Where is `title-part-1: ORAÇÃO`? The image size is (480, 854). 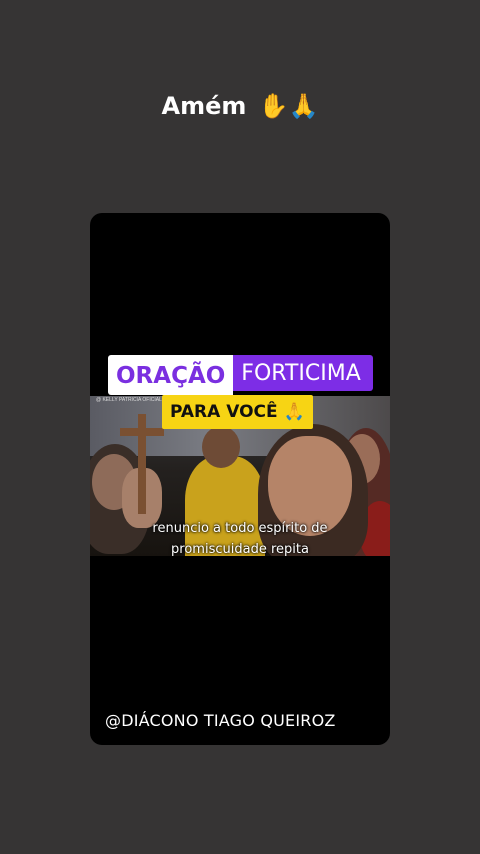
title-part-1: ORAÇÃO is located at coordinates (171, 375).